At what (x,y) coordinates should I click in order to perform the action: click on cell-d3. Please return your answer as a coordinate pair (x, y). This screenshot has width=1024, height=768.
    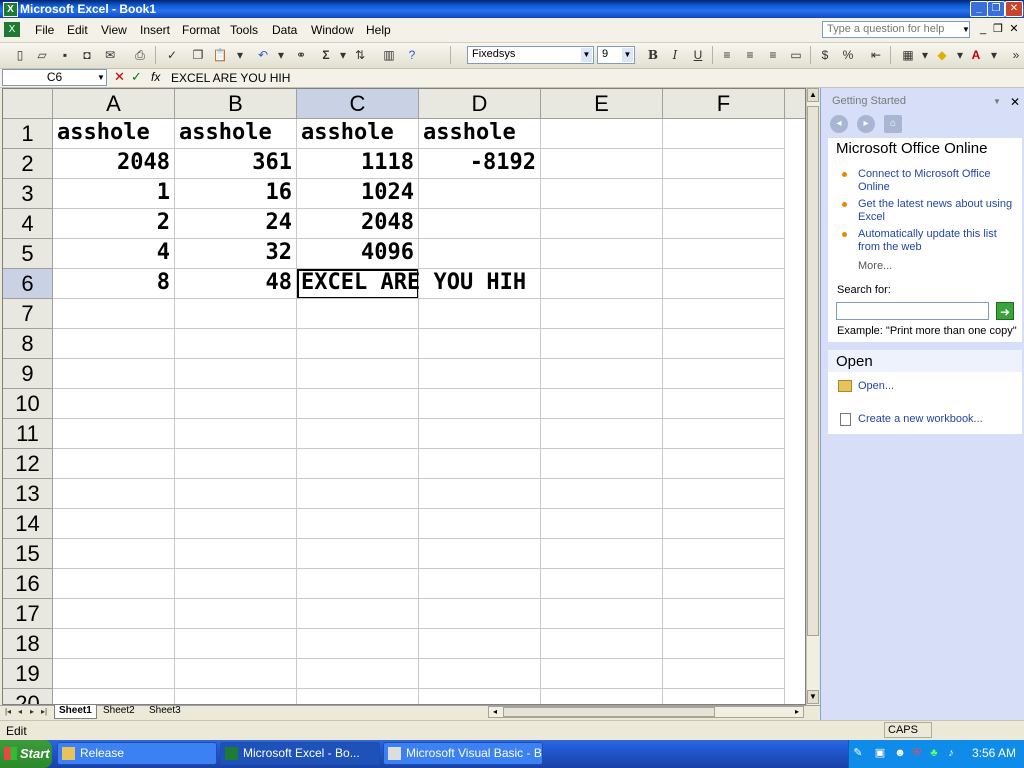
    Looking at the image, I should click on (480, 194).